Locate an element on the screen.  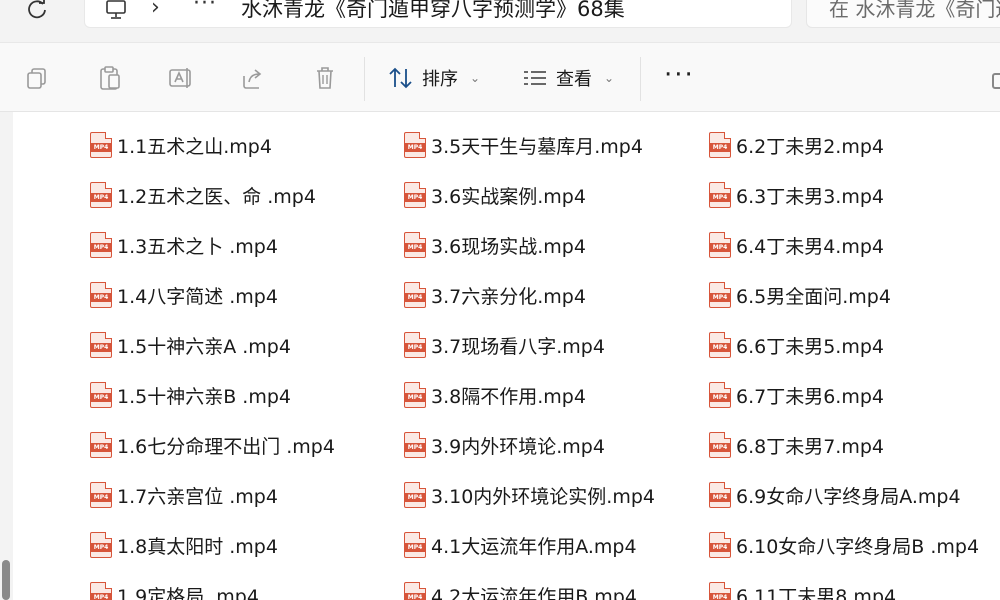
sort-label: 排序 is located at coordinates (440, 79).